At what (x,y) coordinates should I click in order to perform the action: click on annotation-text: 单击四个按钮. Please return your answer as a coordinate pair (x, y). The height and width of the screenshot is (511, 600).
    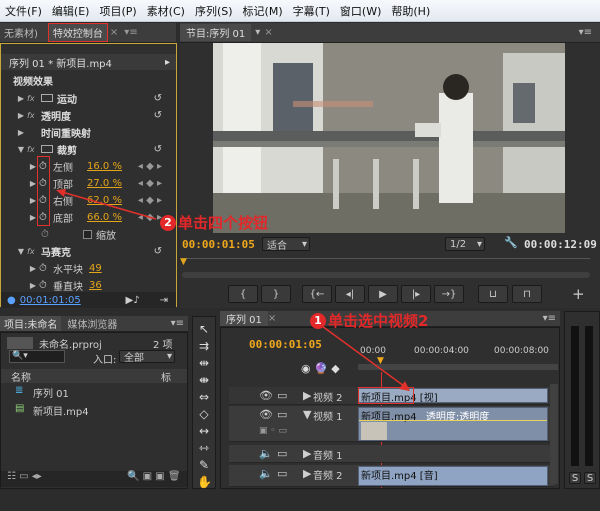
    Looking at the image, I should click on (223, 223).